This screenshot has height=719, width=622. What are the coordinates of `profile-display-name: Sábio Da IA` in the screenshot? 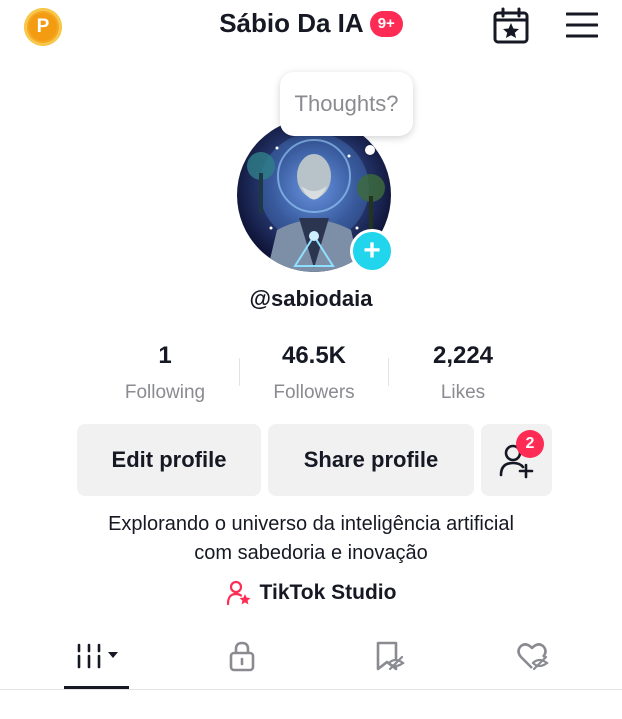 It's located at (291, 23).